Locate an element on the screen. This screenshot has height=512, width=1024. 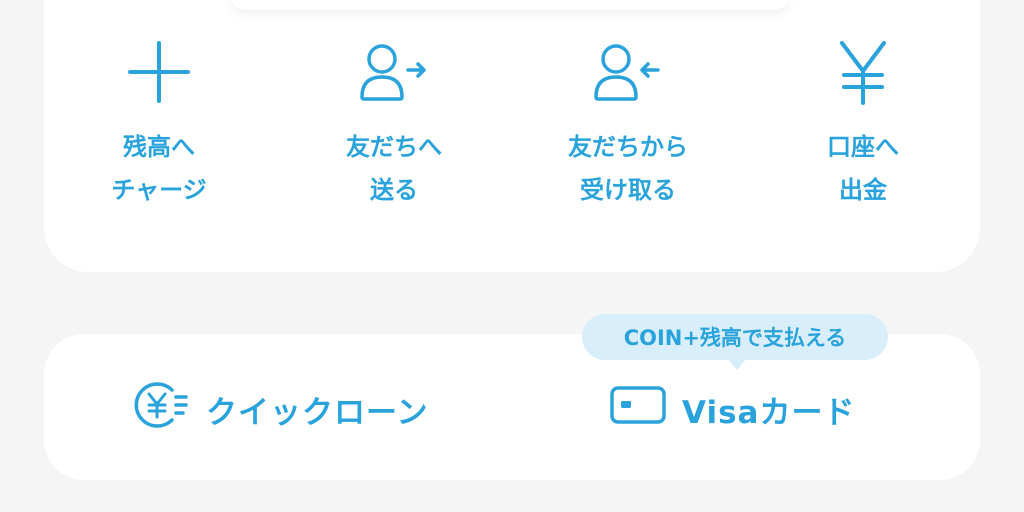
visa-card-button: Visaカード is located at coordinates (732, 409).